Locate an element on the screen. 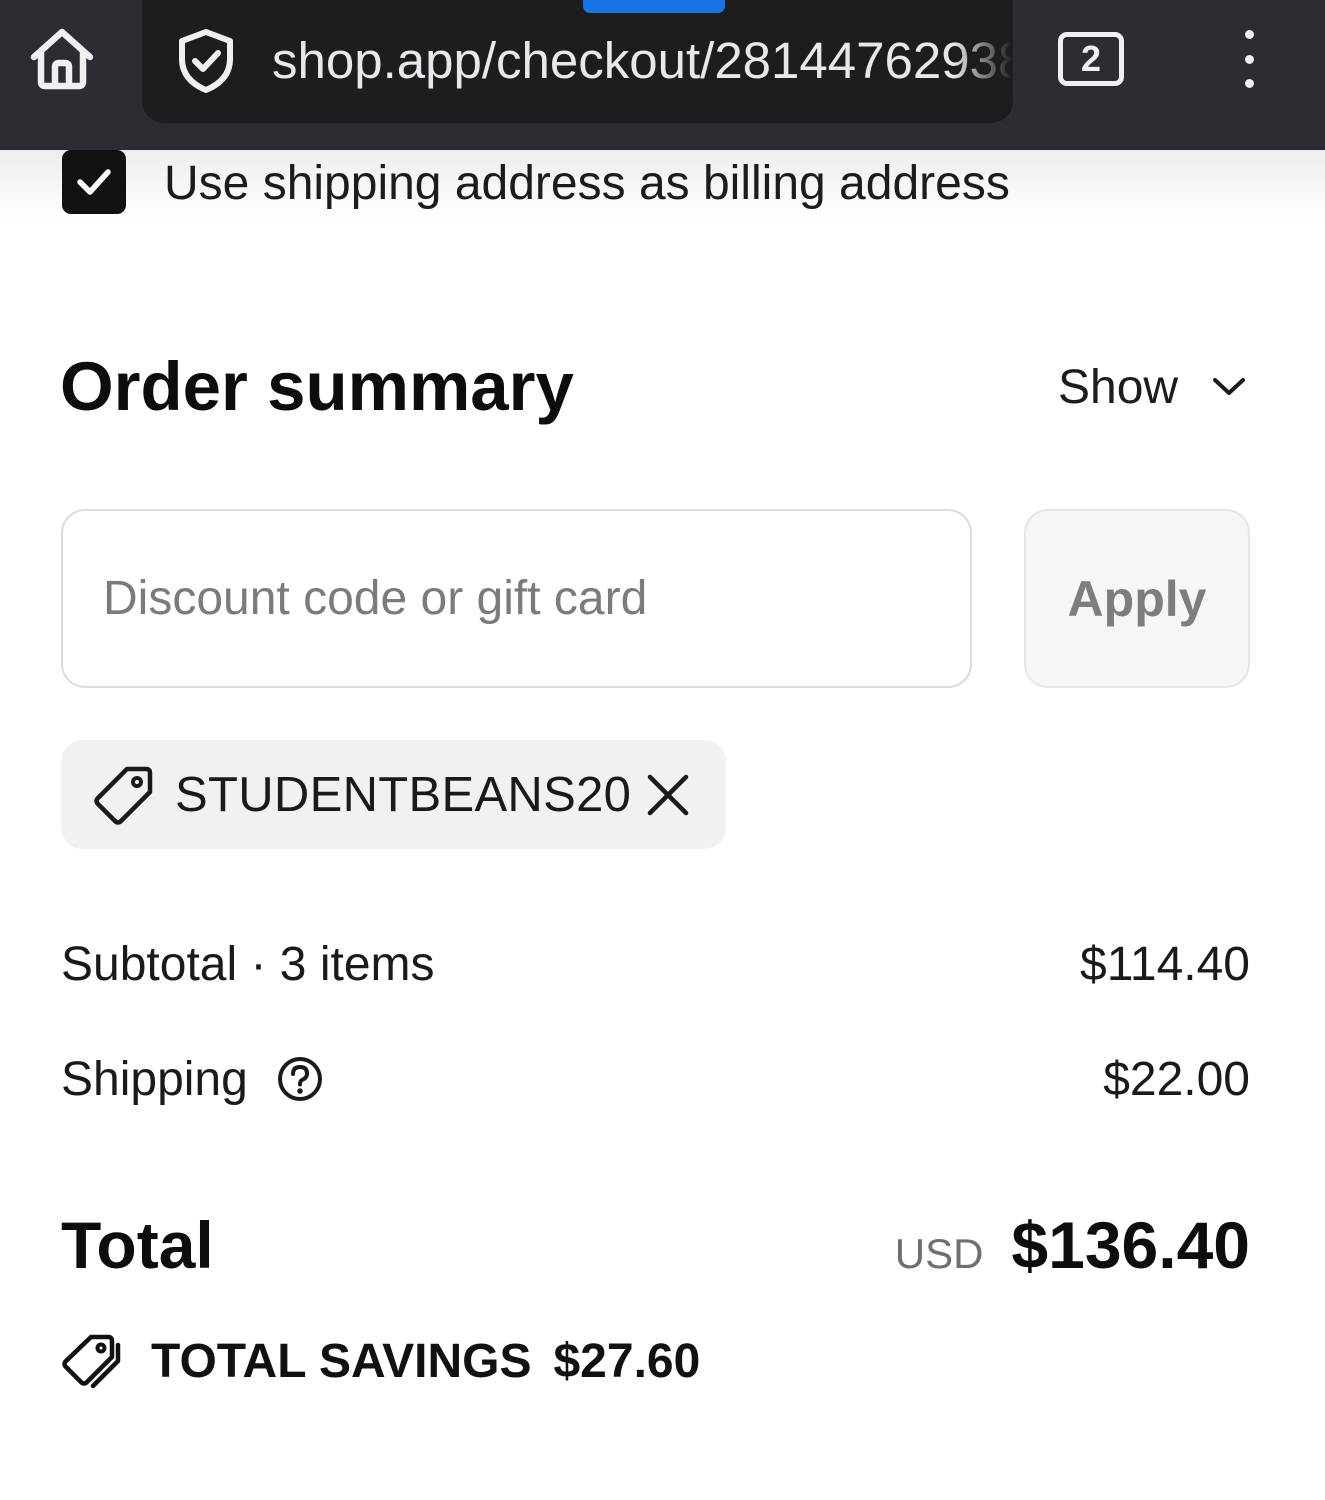 The height and width of the screenshot is (1500, 1325). url-text: shop.app/checkout/28144762938 is located at coordinates (642, 61).